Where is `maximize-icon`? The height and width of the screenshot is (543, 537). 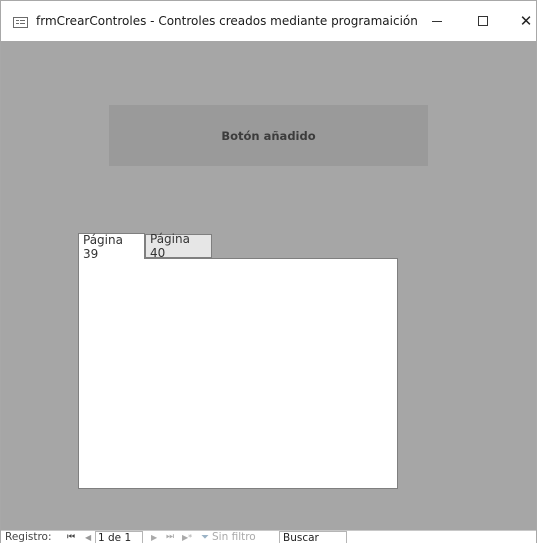 maximize-icon is located at coordinates (483, 21).